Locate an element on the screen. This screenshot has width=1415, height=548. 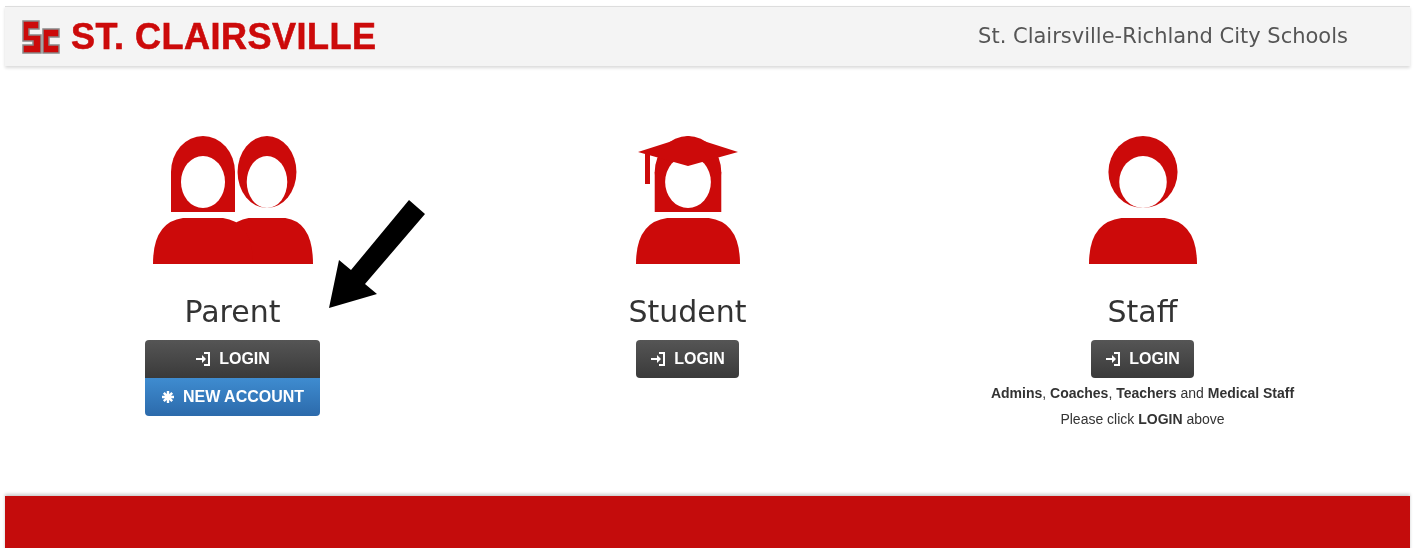
logo-text: ST. CLAIRSVILLE is located at coordinates (224, 36).